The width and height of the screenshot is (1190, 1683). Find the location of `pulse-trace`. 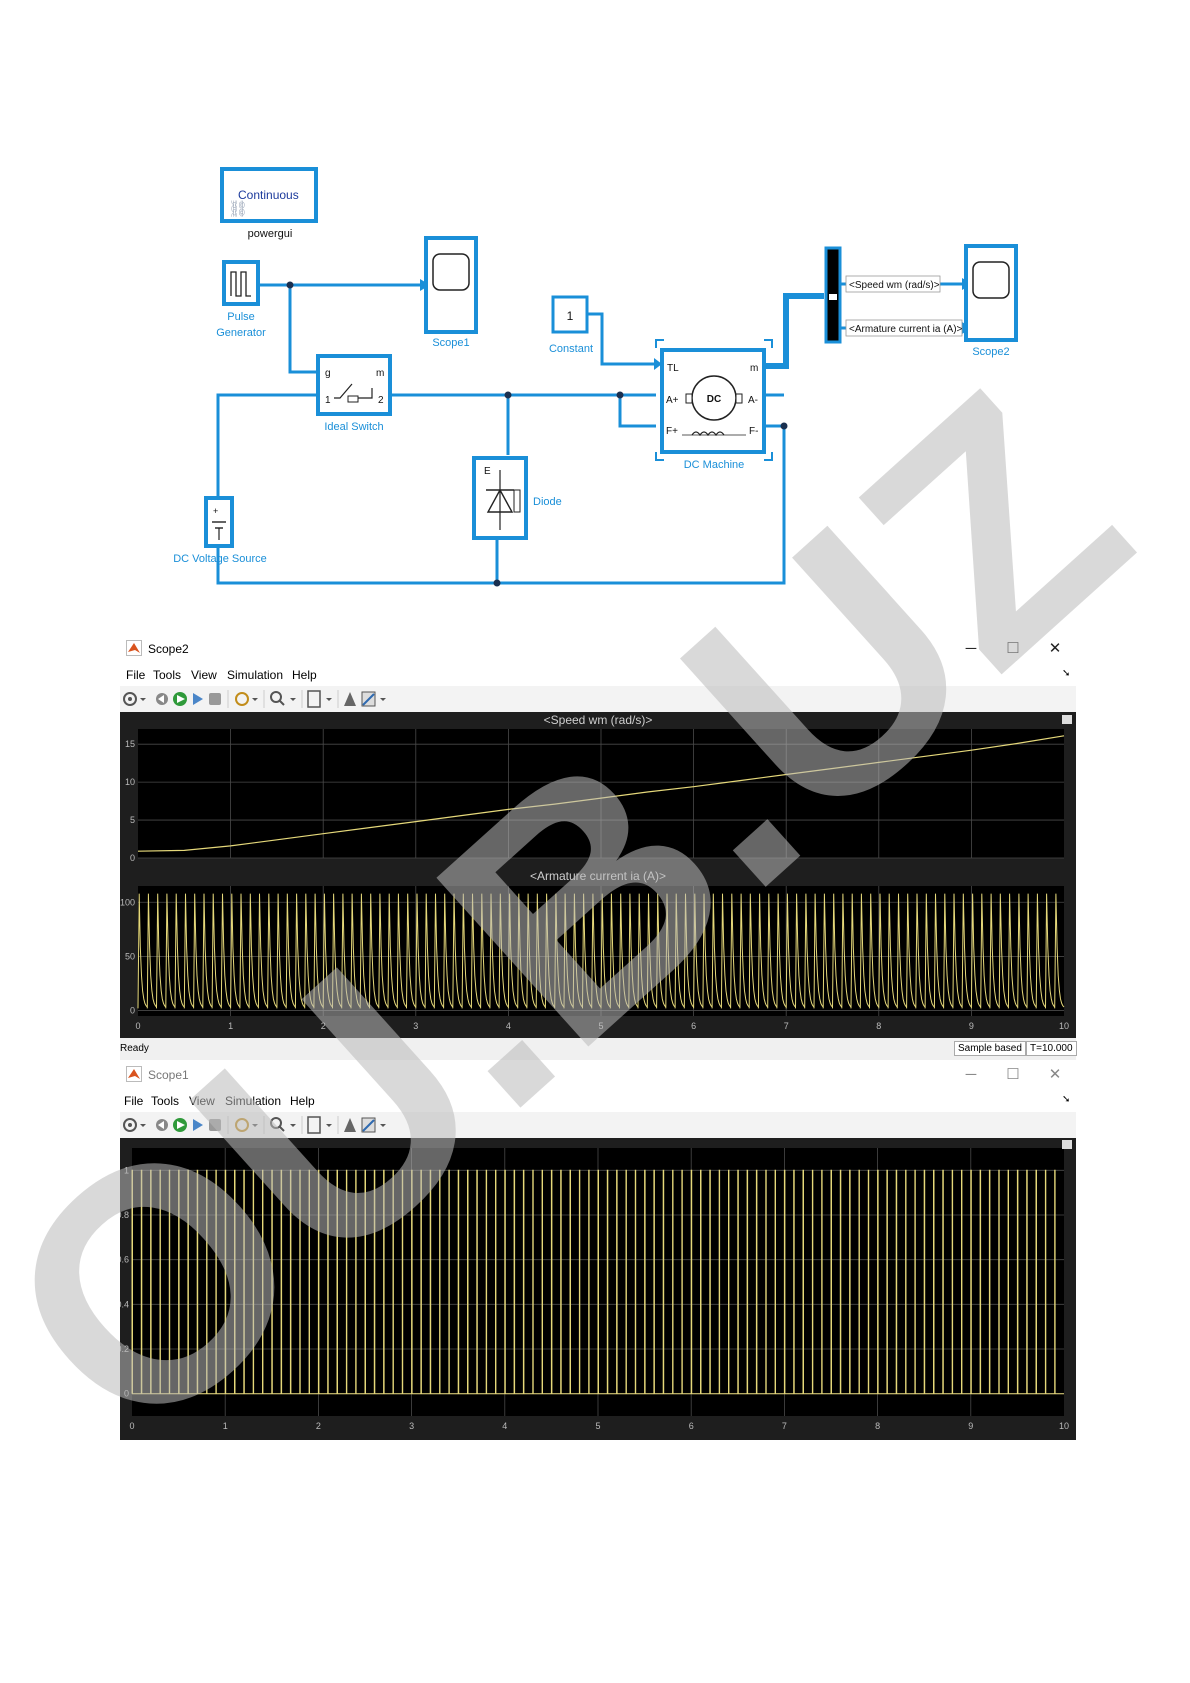

pulse-trace is located at coordinates (597, 1282).